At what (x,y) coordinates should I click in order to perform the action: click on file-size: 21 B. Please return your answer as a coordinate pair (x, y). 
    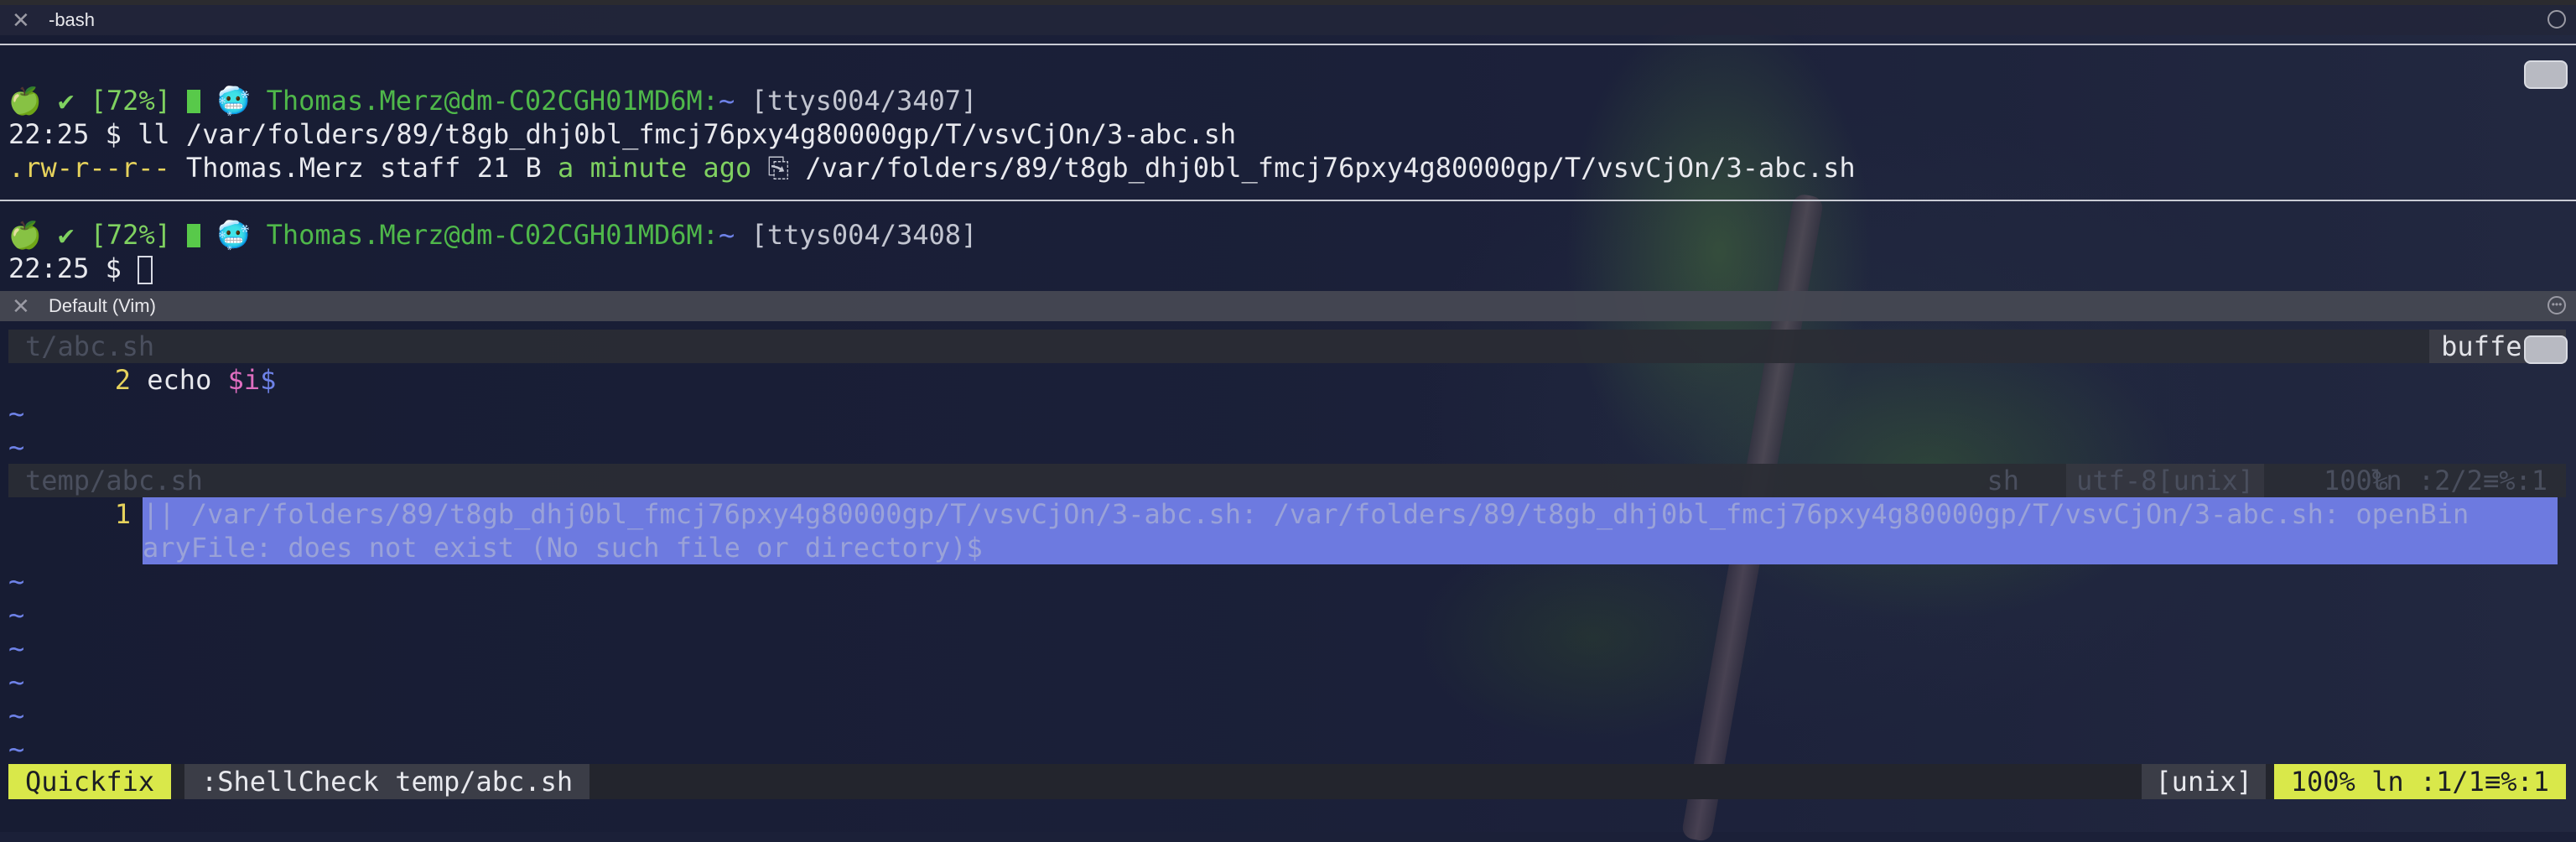
    Looking at the image, I should click on (509, 168).